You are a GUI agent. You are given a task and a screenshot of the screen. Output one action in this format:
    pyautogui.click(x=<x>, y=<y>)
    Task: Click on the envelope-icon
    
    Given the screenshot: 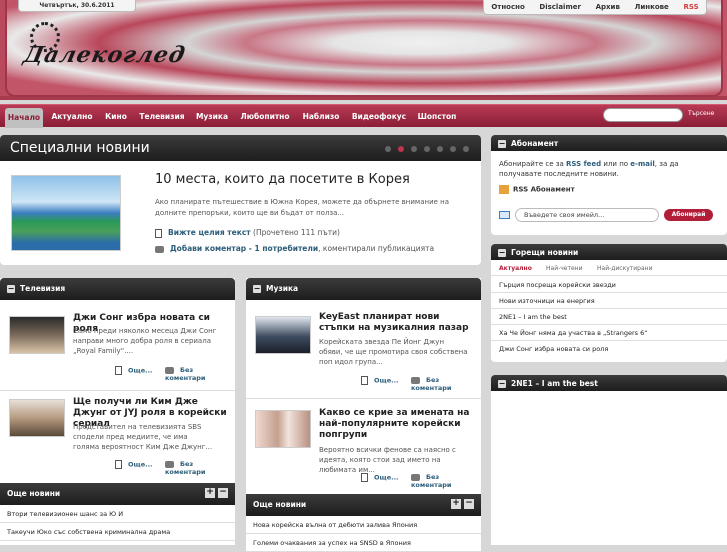 What is the action you would take?
    pyautogui.click(x=504, y=215)
    